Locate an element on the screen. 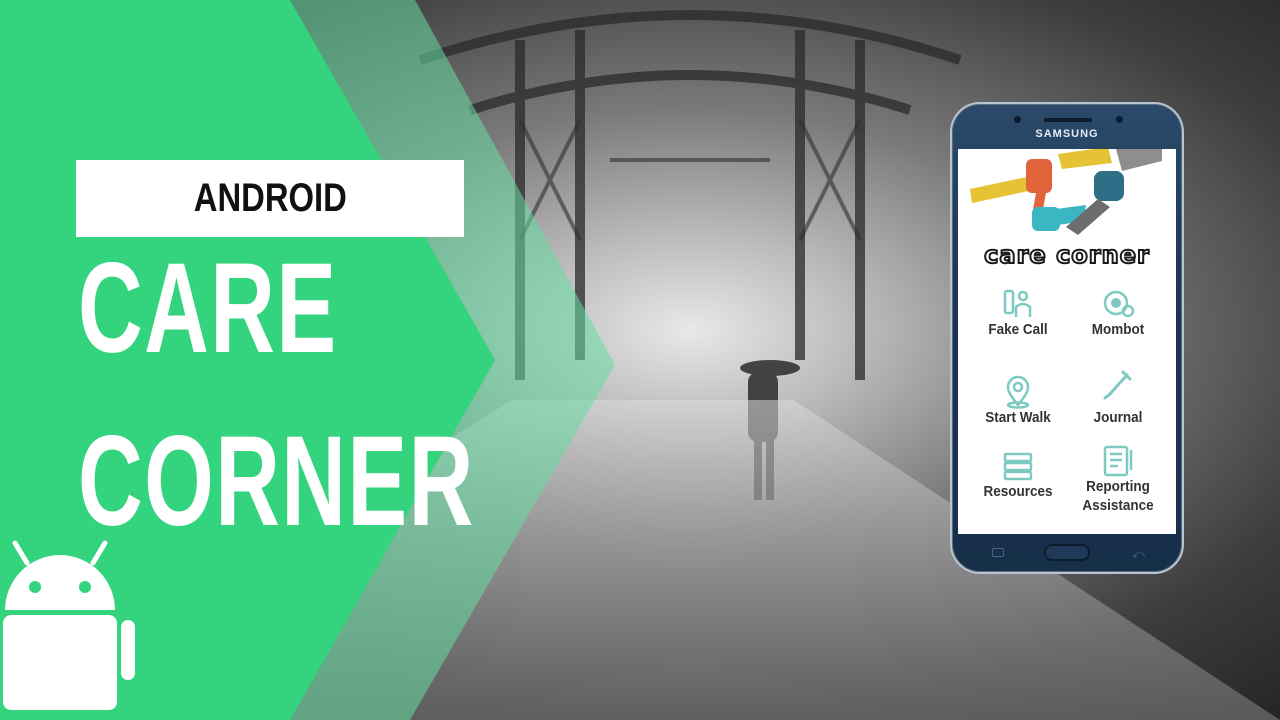  menu-label: Journal is located at coordinates (1118, 417).